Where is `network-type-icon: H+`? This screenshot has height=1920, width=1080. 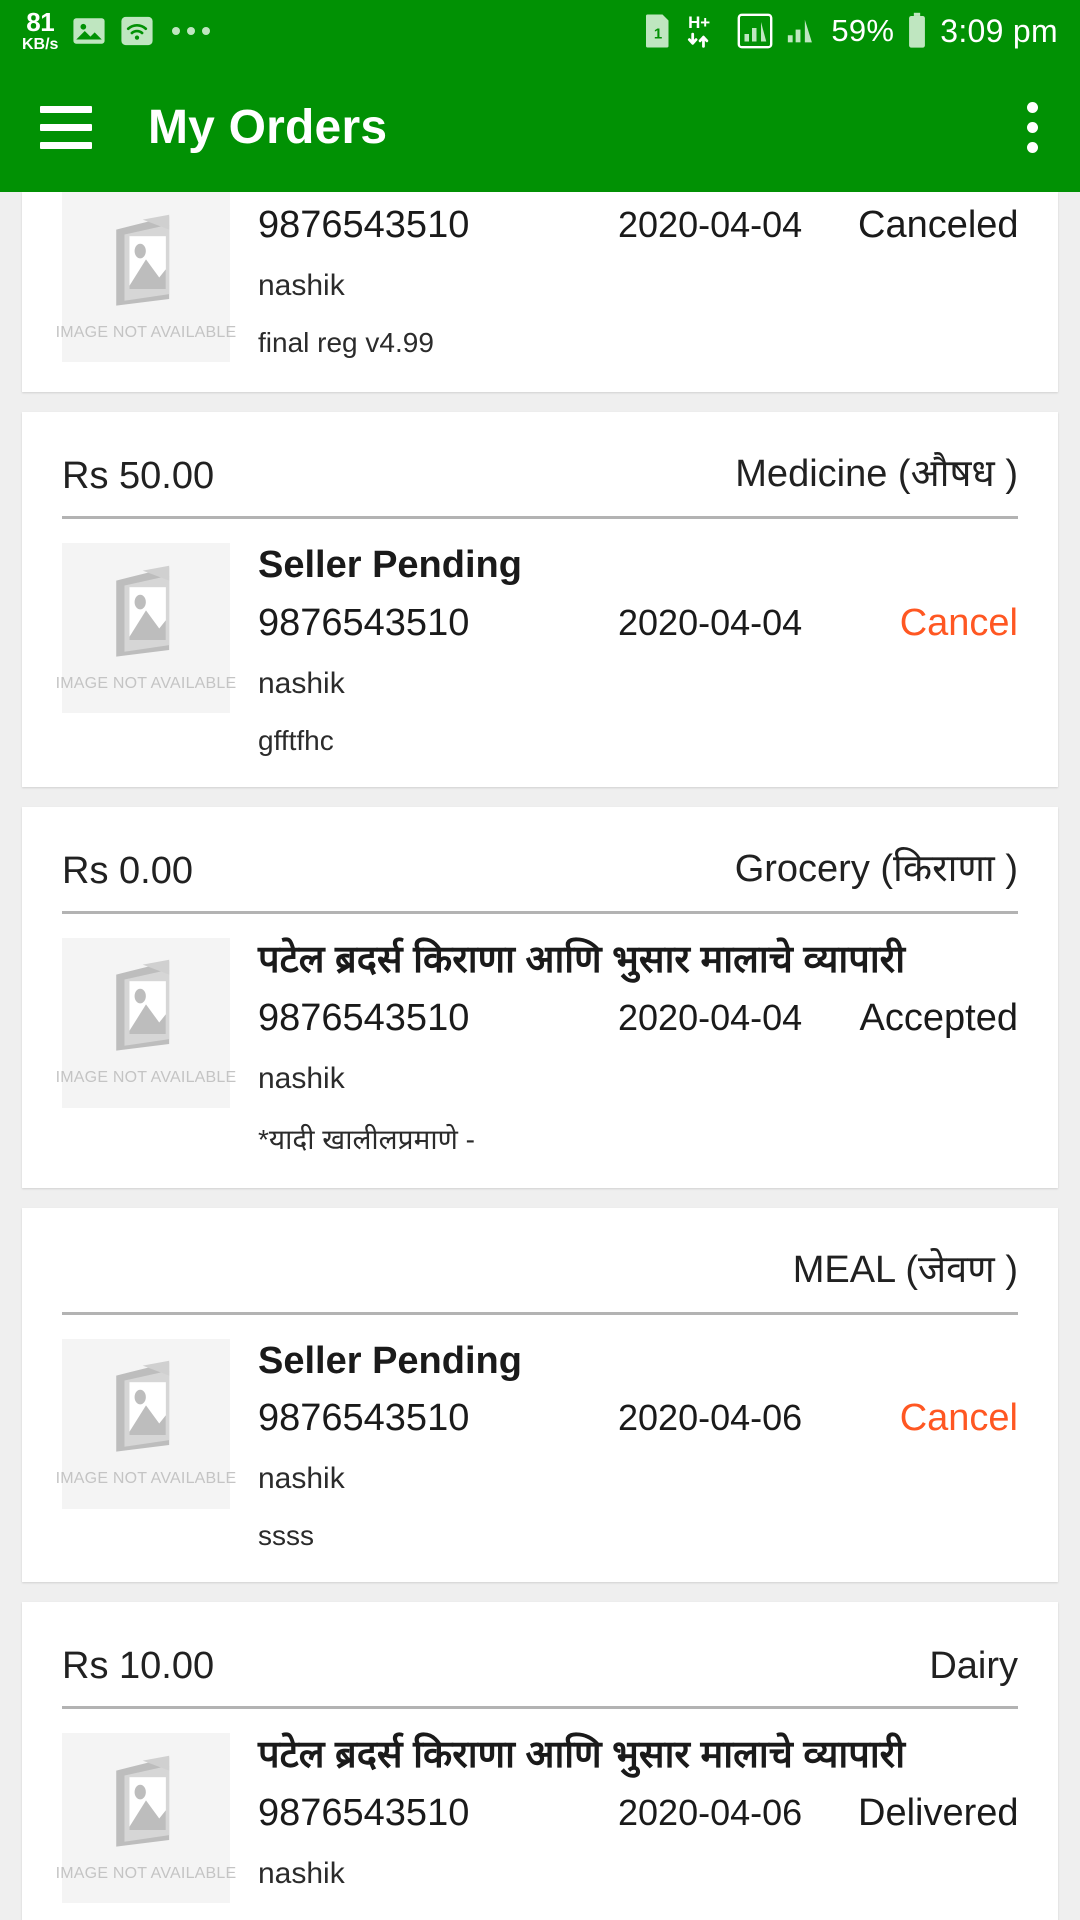 network-type-icon: H+ is located at coordinates (705, 31).